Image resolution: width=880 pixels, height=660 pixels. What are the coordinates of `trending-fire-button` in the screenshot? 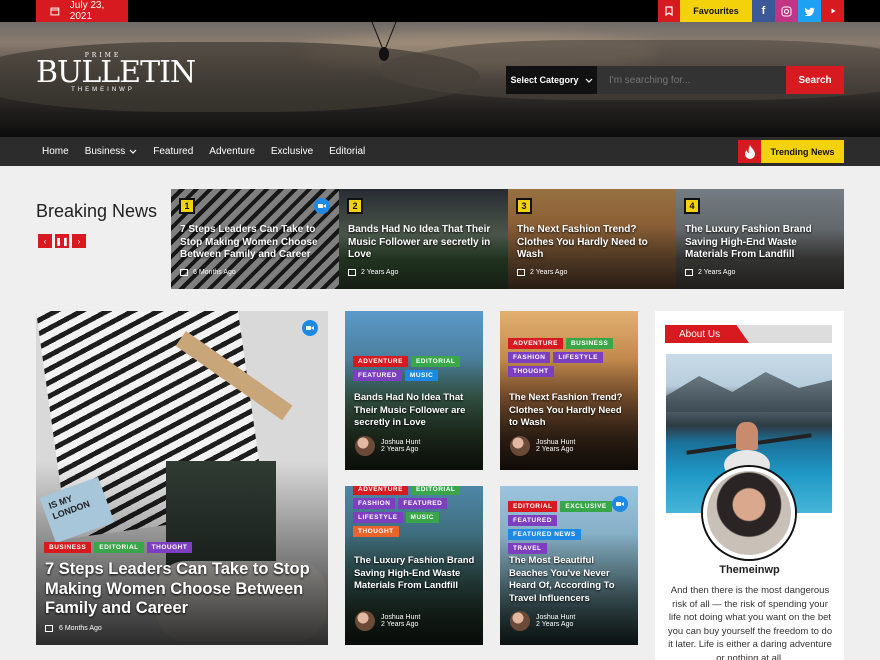 It's located at (749, 151).